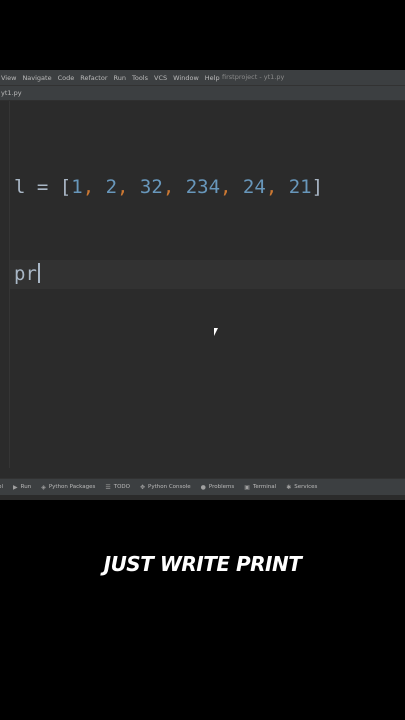  Describe the element at coordinates (160, 78) in the screenshot. I see `menu-vcs: VCS` at that location.